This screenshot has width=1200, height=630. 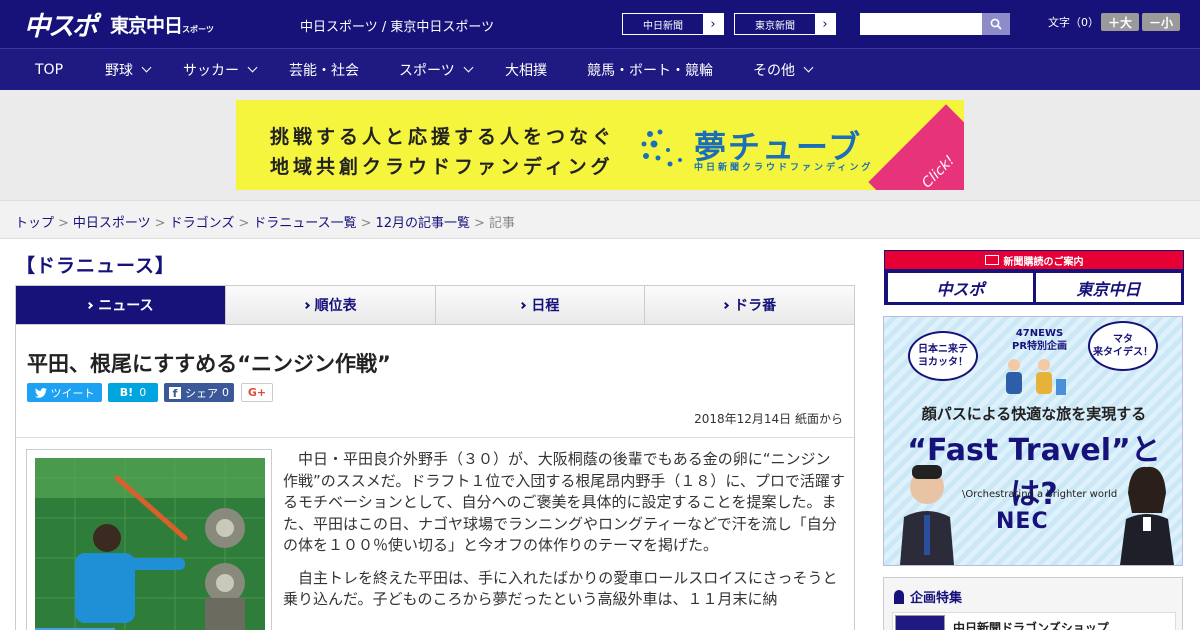 I want to click on nav-item-sumo: 大相撲, so click(x=526, y=69).